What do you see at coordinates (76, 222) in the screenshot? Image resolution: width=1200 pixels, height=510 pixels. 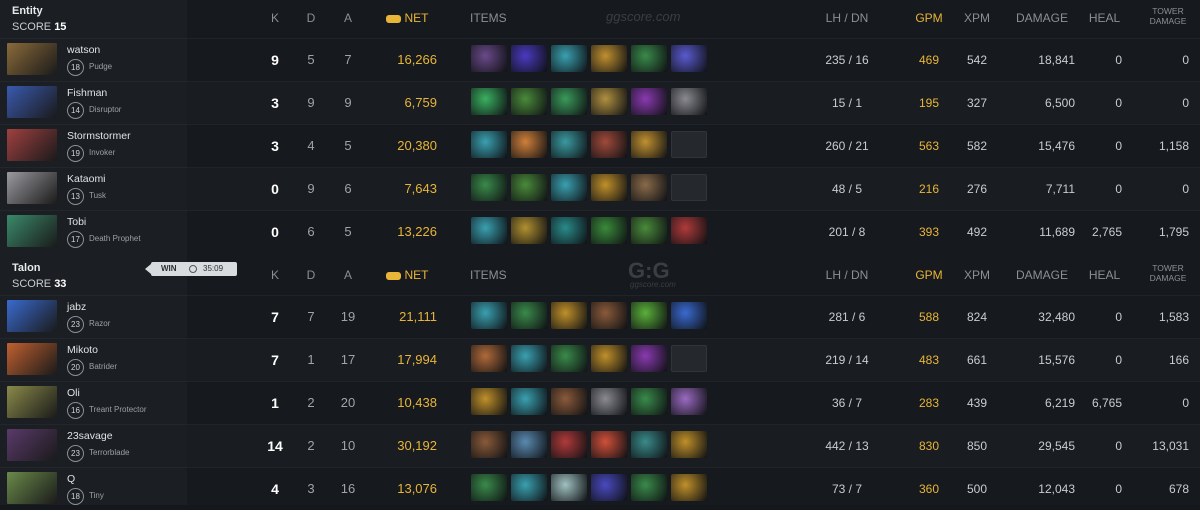 I see `player-name: Tobi` at bounding box center [76, 222].